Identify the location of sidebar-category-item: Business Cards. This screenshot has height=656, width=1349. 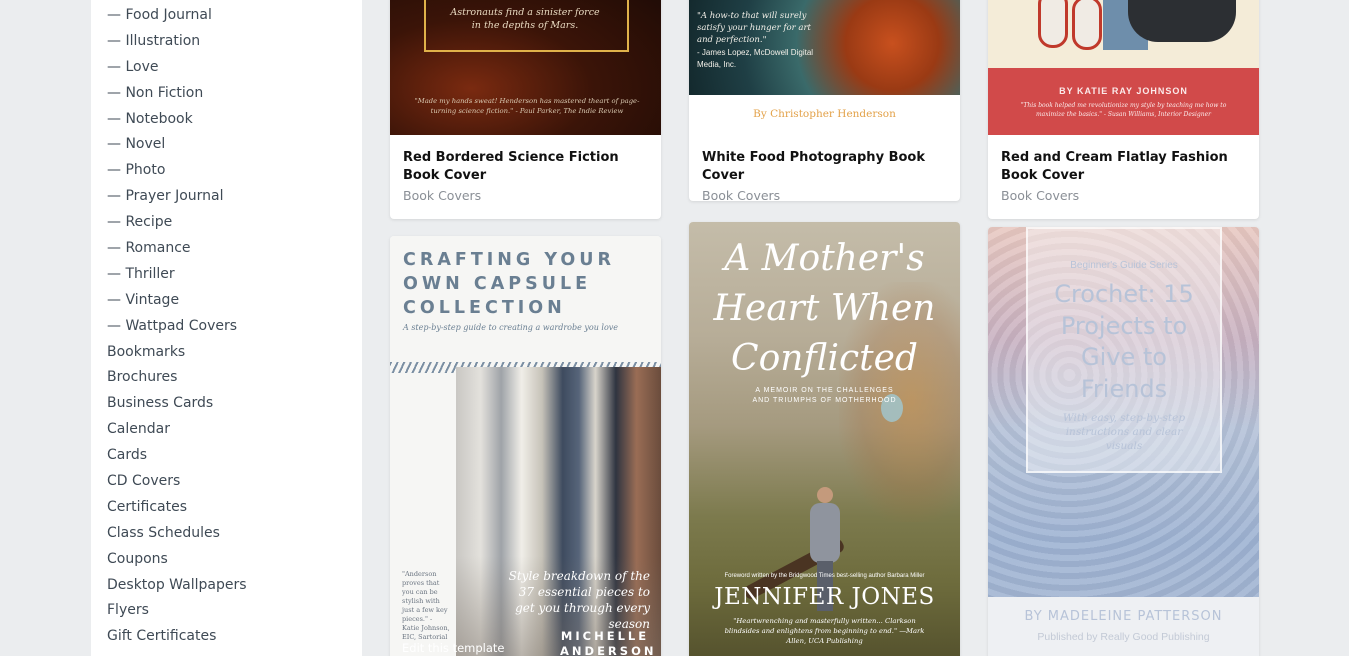
(177, 404).